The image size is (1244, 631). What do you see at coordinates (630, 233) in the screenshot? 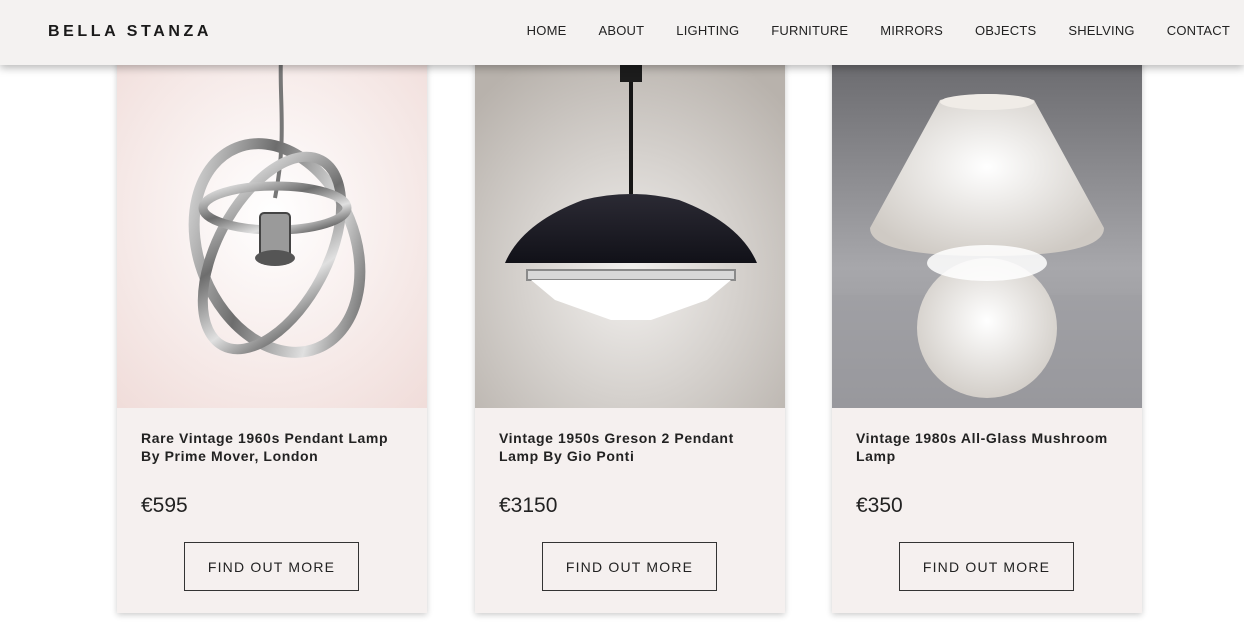
I see `product-image-greson-pendant` at bounding box center [630, 233].